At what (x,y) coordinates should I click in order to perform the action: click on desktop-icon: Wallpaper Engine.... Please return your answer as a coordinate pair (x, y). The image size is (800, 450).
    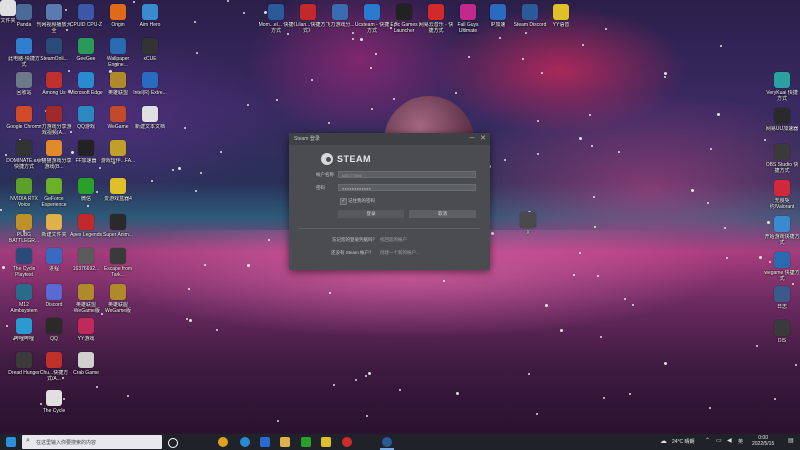
    Looking at the image, I should click on (118, 57).